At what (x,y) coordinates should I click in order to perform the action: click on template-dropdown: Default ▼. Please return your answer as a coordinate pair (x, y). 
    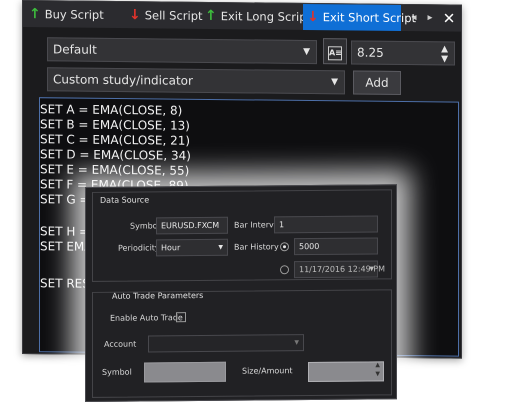
    Looking at the image, I should click on (182, 51).